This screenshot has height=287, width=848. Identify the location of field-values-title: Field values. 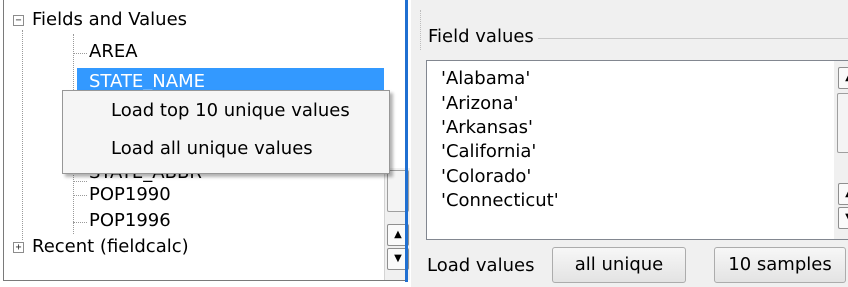
(483, 36).